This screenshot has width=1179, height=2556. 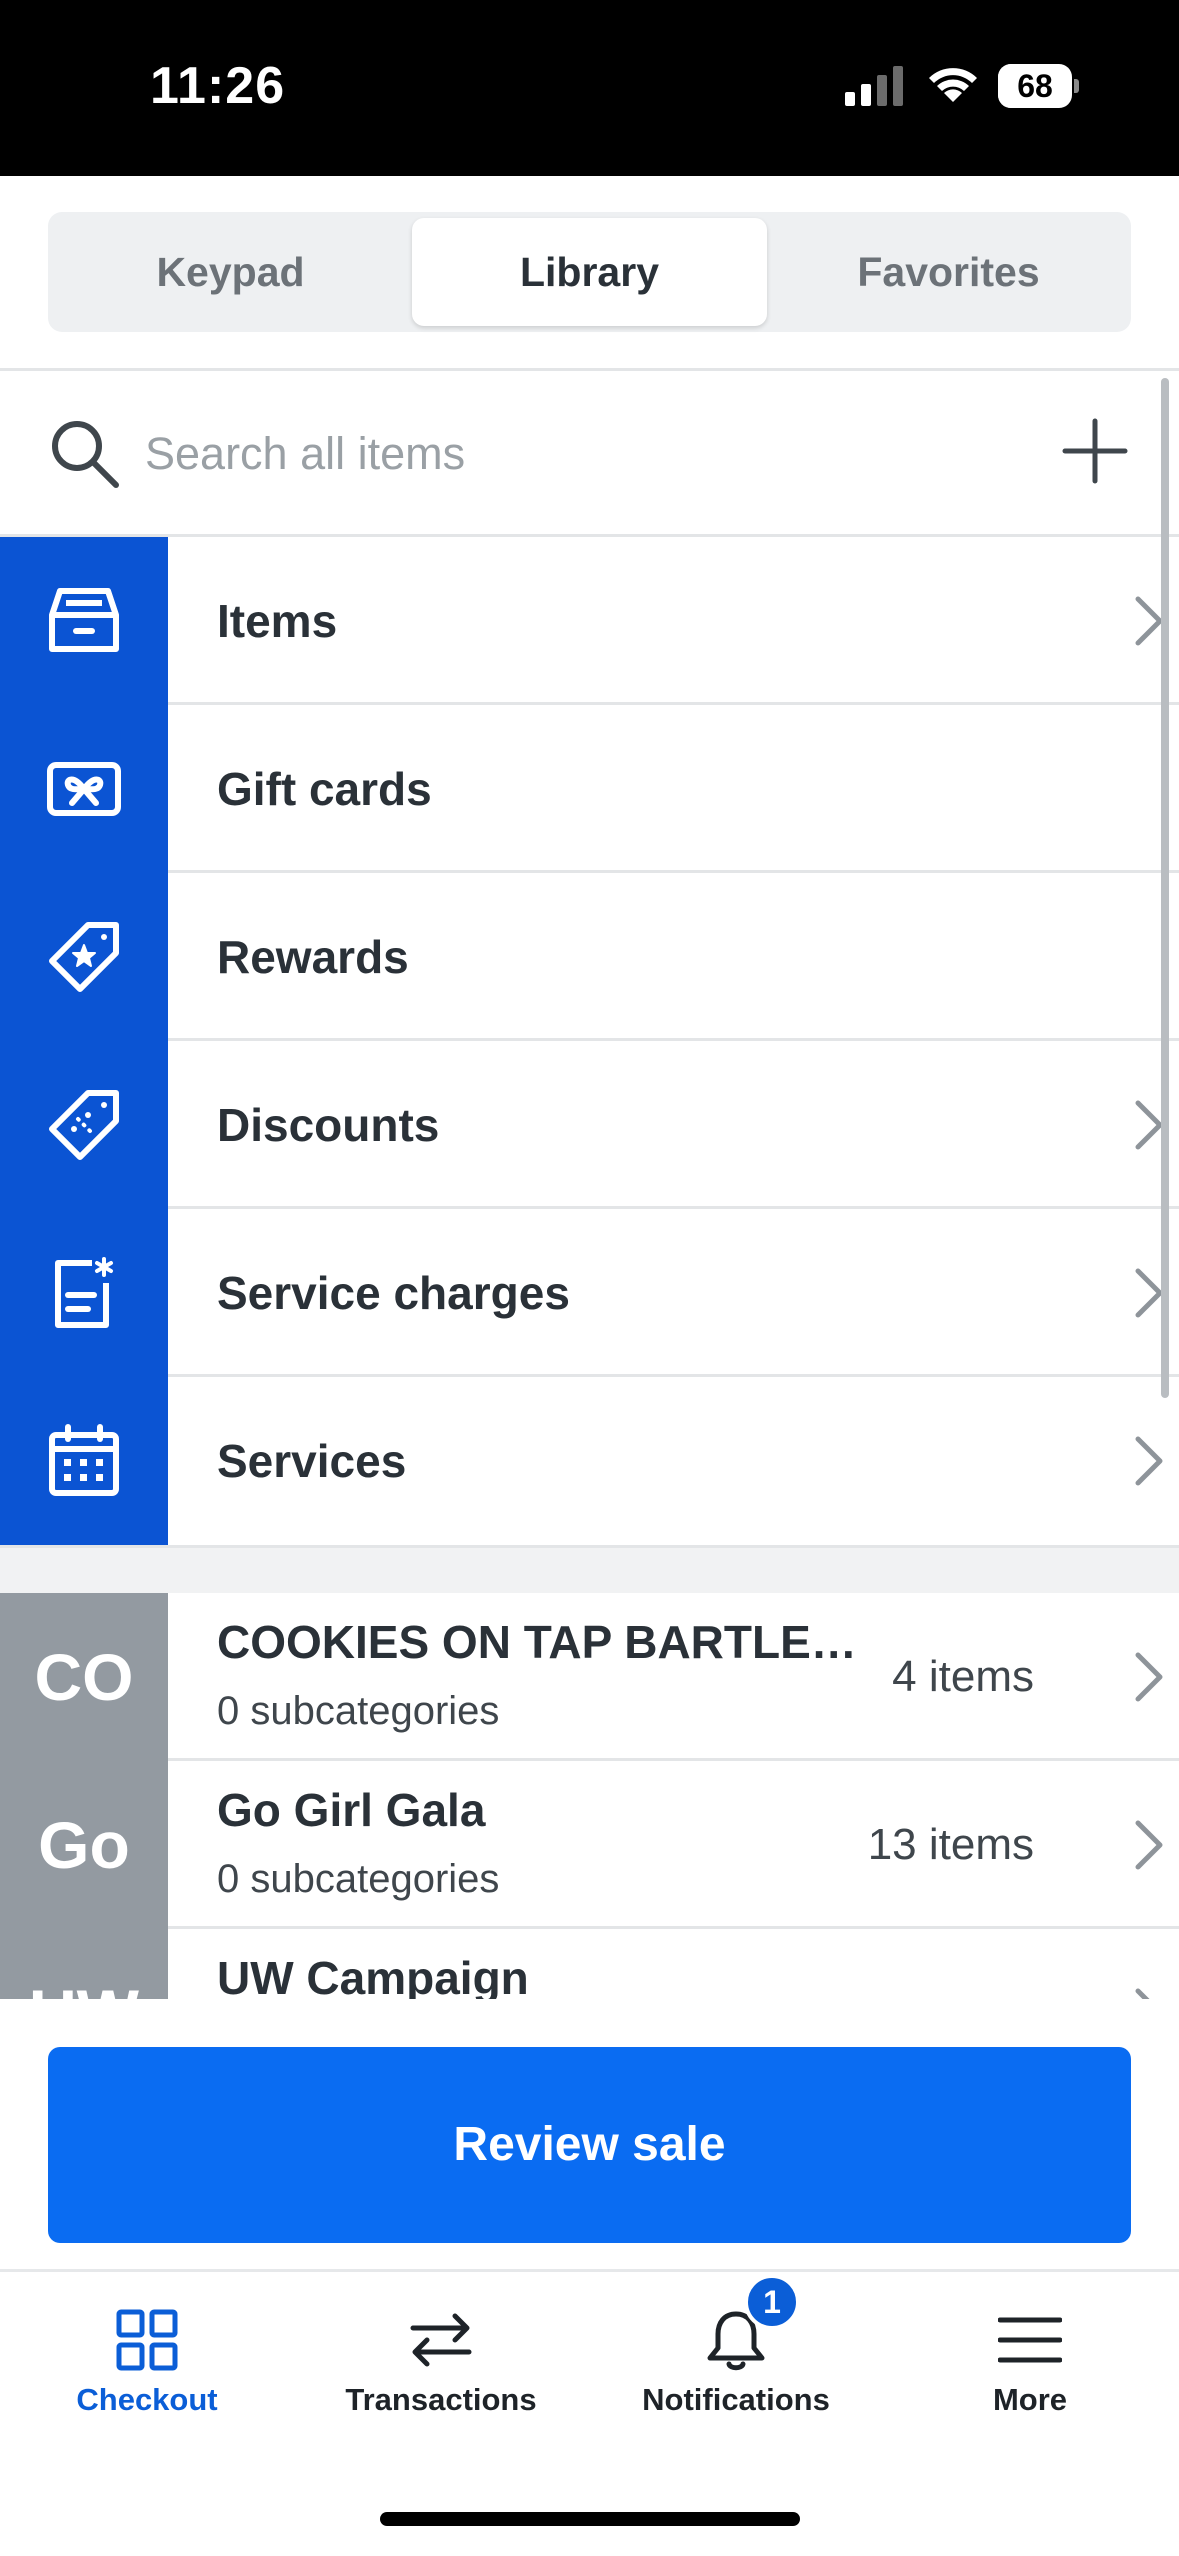 I want to click on discount-tag-icon, so click(x=84, y=1125).